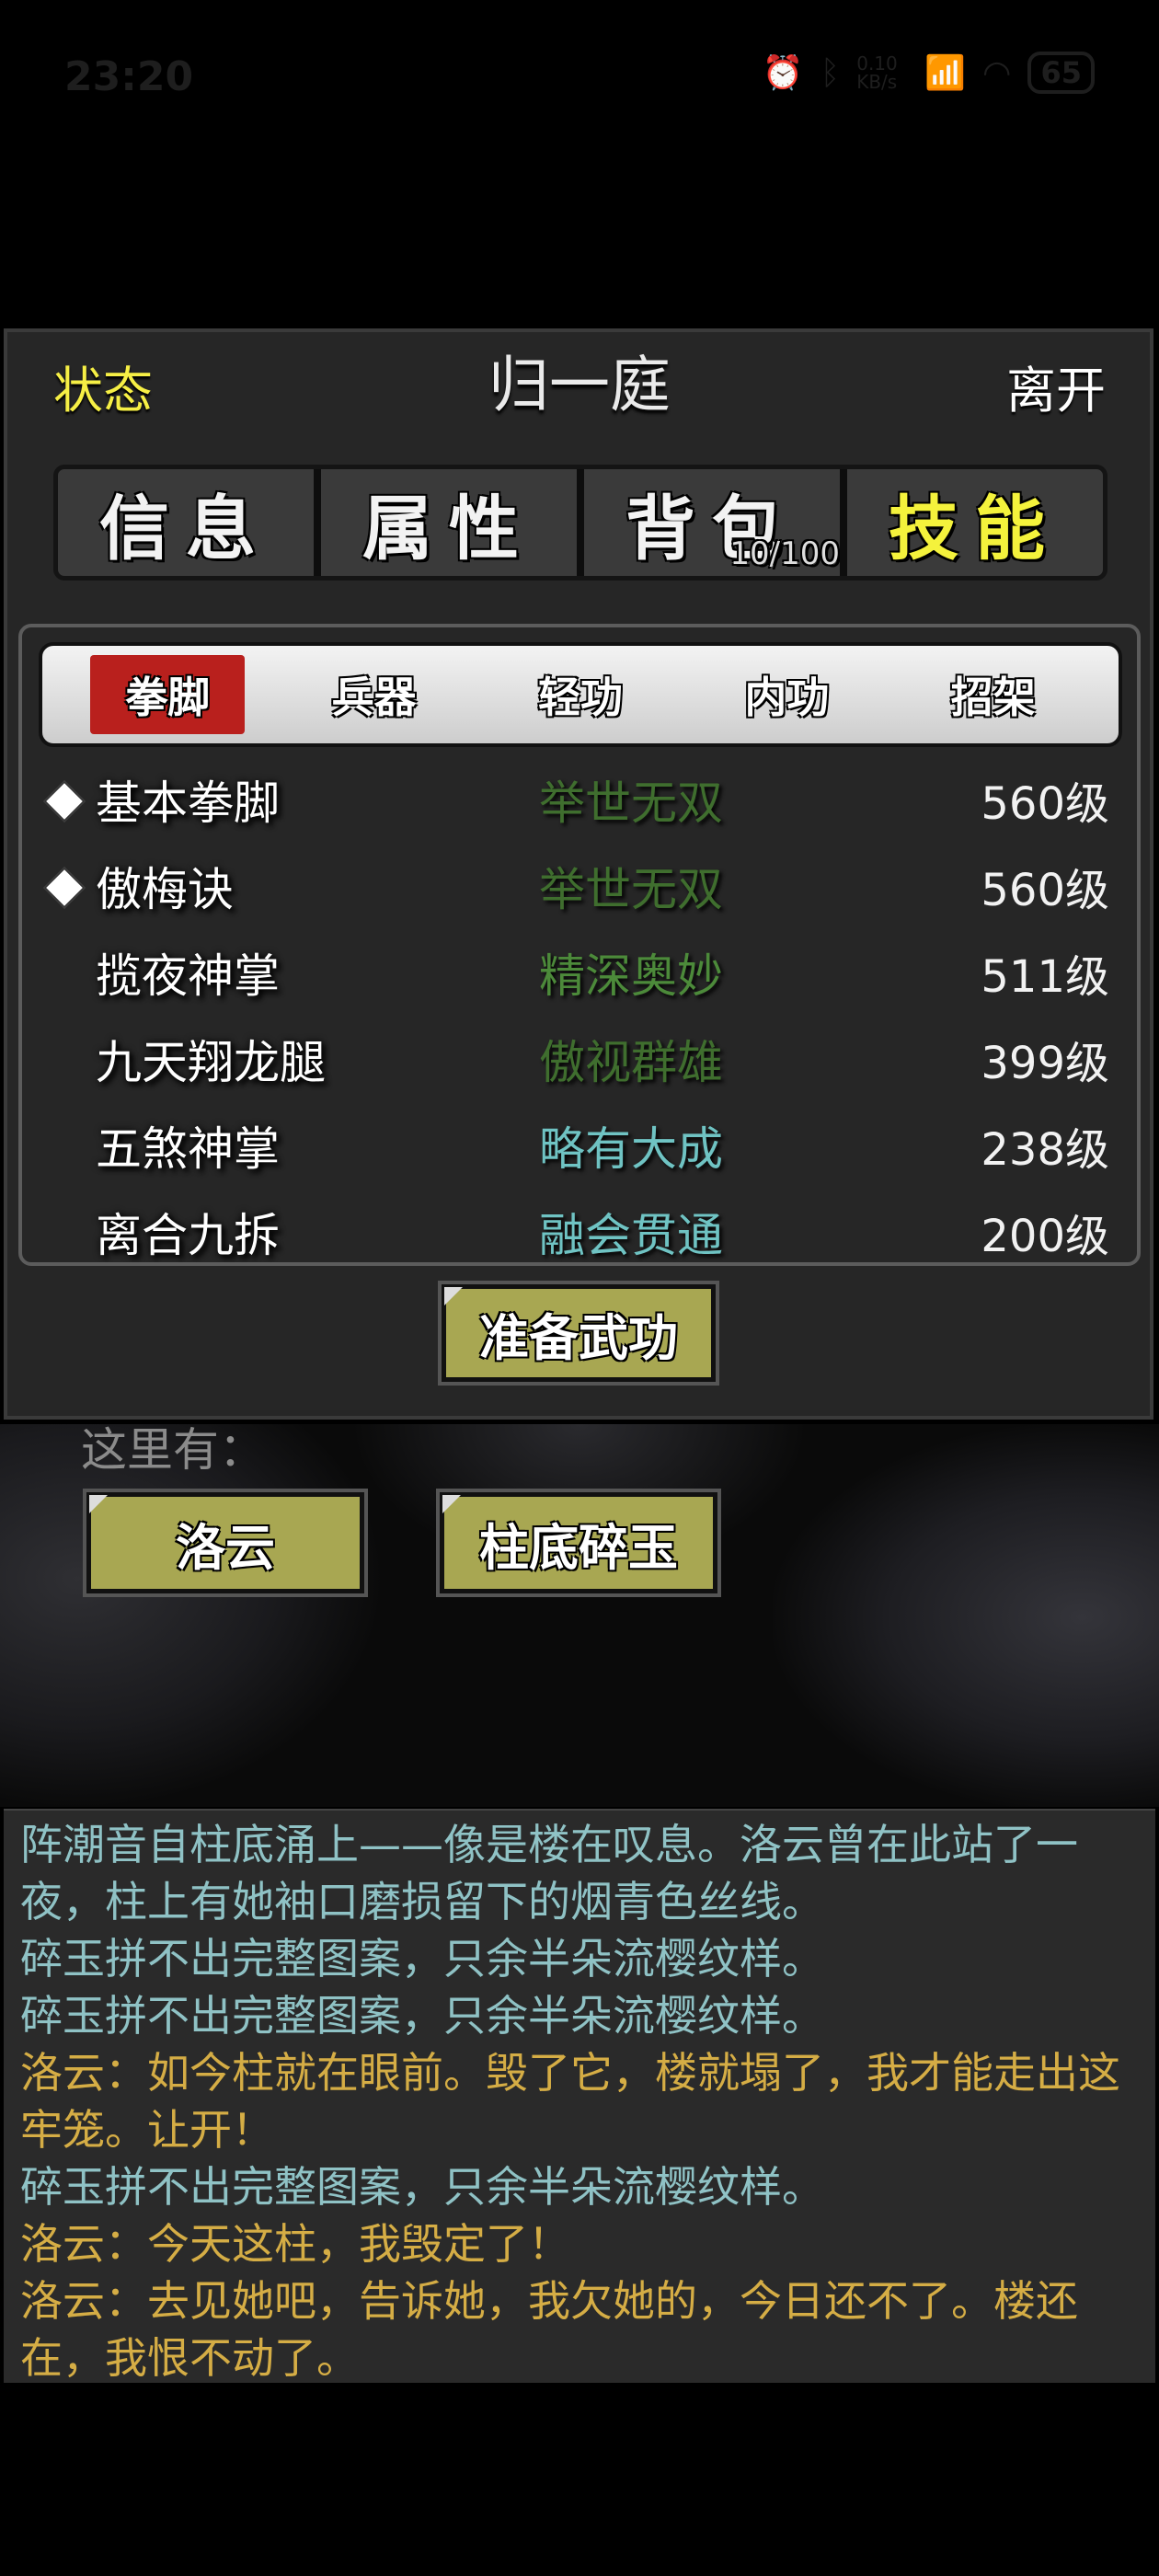  I want to click on skill-grade: 精深奥妙, so click(631, 976).